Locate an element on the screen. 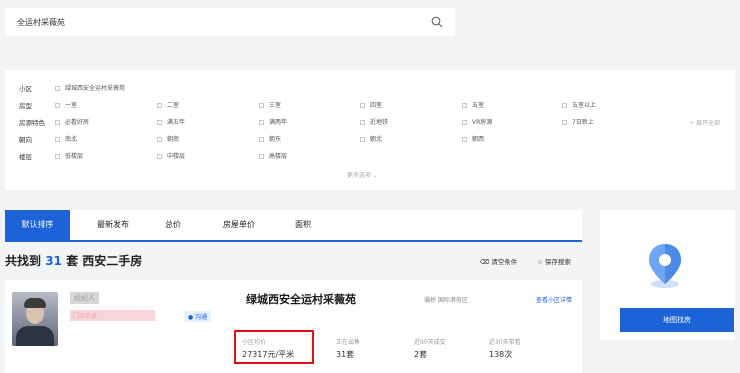  filter-option-label: 满五年 is located at coordinates (176, 122).